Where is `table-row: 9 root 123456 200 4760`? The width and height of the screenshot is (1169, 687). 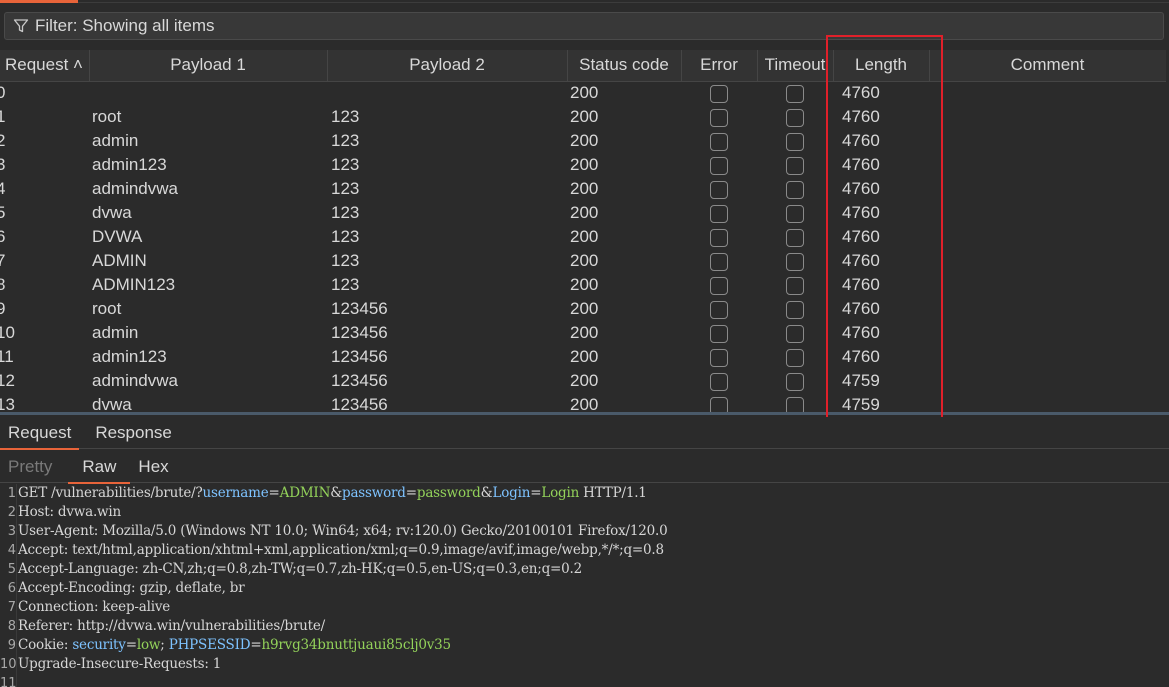
table-row: 9 root 123456 200 4760 is located at coordinates (583, 309).